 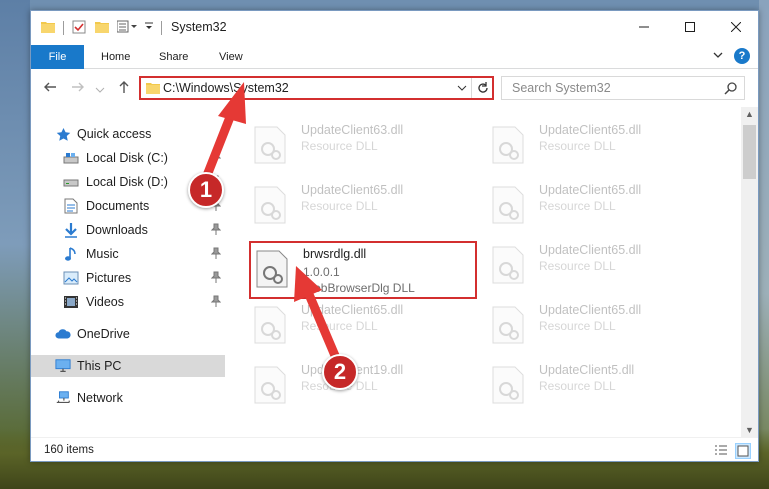 I want to click on desktop-background-right, so click(x=764, y=244).